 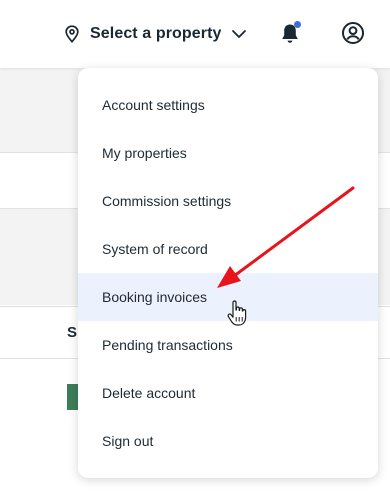 I want to click on notifications-button, so click(x=290, y=33).